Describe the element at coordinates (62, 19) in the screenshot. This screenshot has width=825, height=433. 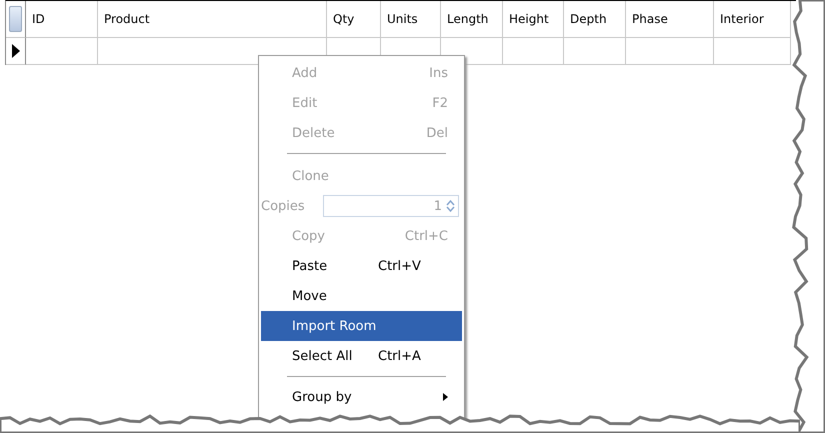
I see `column-header: ID` at that location.